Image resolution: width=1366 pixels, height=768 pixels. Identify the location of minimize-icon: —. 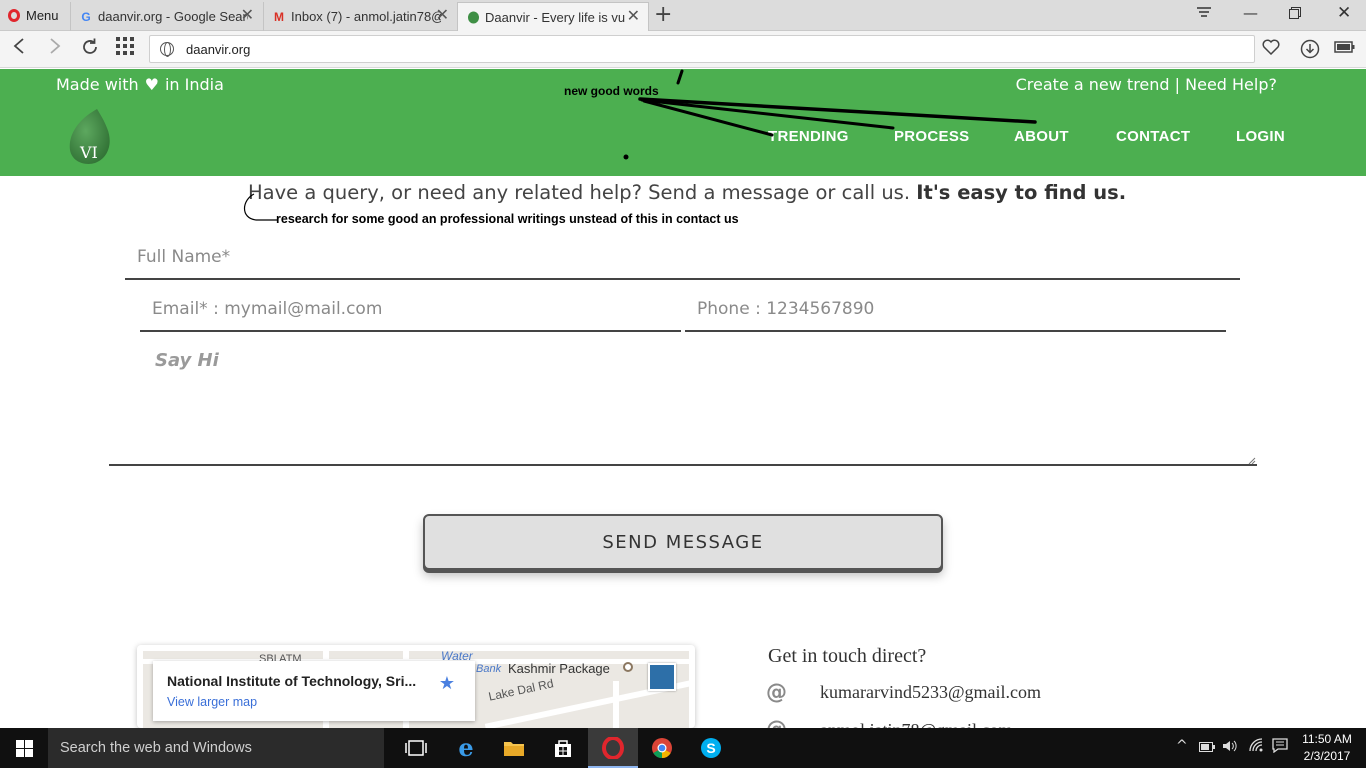
(1250, 13).